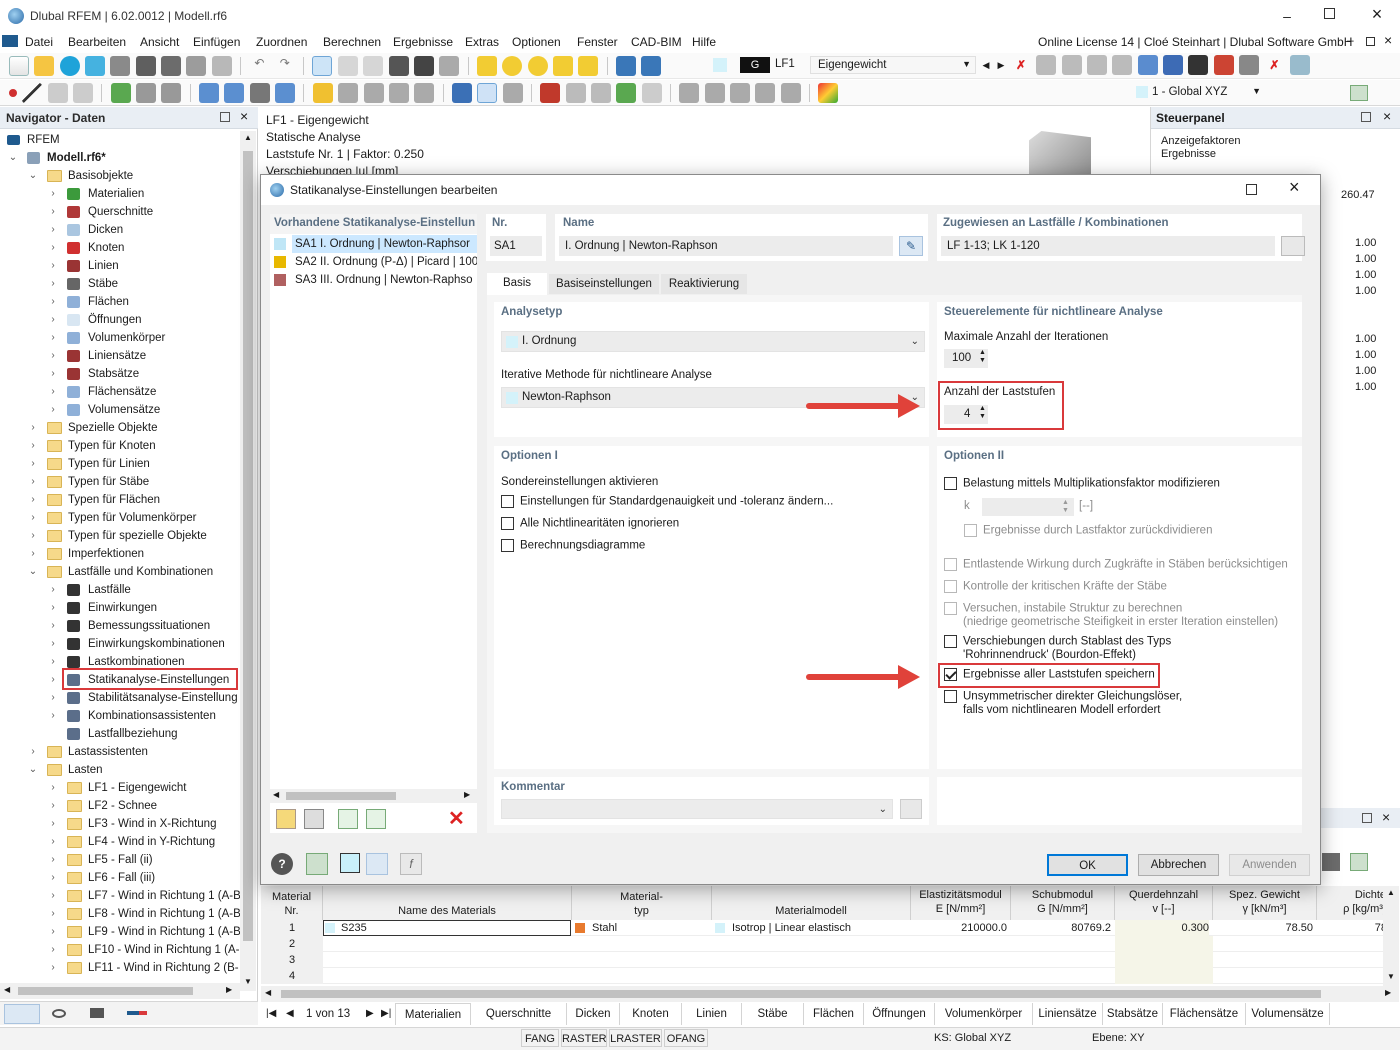 The height and width of the screenshot is (1050, 1400). What do you see at coordinates (120, 518) in the screenshot?
I see `tree-item-tv: › Typen für Volumenkörper` at bounding box center [120, 518].